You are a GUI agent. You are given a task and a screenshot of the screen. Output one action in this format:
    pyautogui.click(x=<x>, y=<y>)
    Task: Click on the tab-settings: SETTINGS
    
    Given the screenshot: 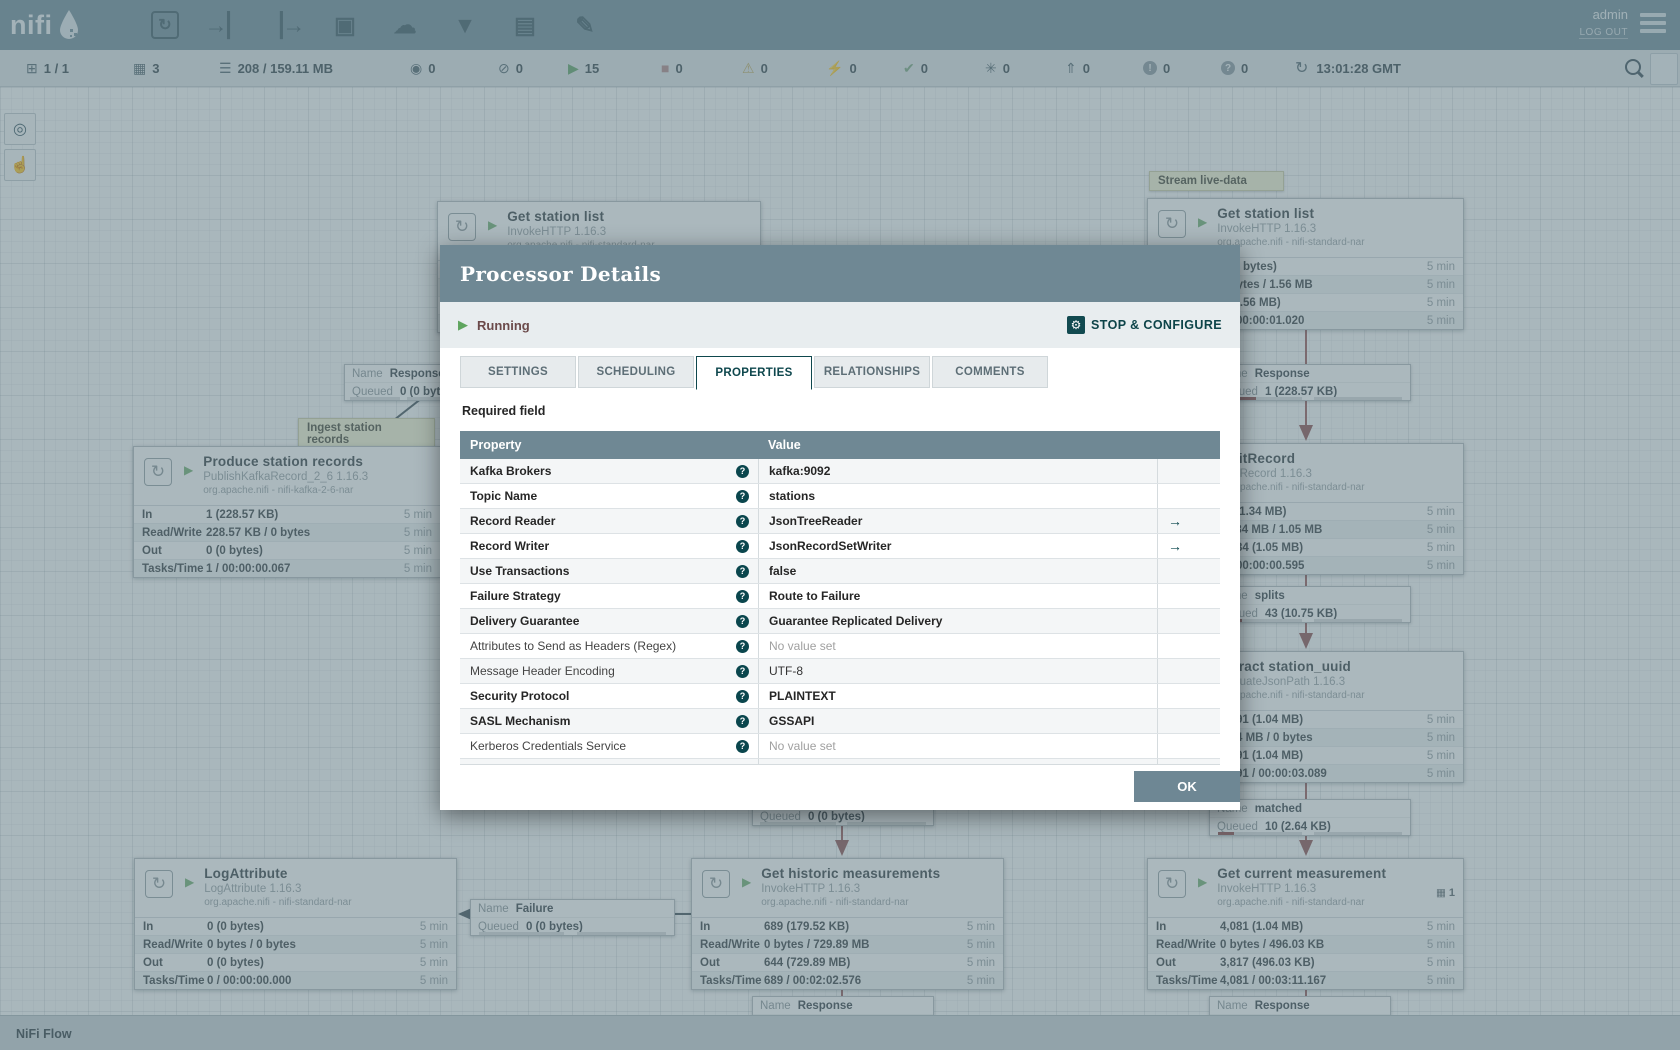 What is the action you would take?
    pyautogui.click(x=518, y=372)
    